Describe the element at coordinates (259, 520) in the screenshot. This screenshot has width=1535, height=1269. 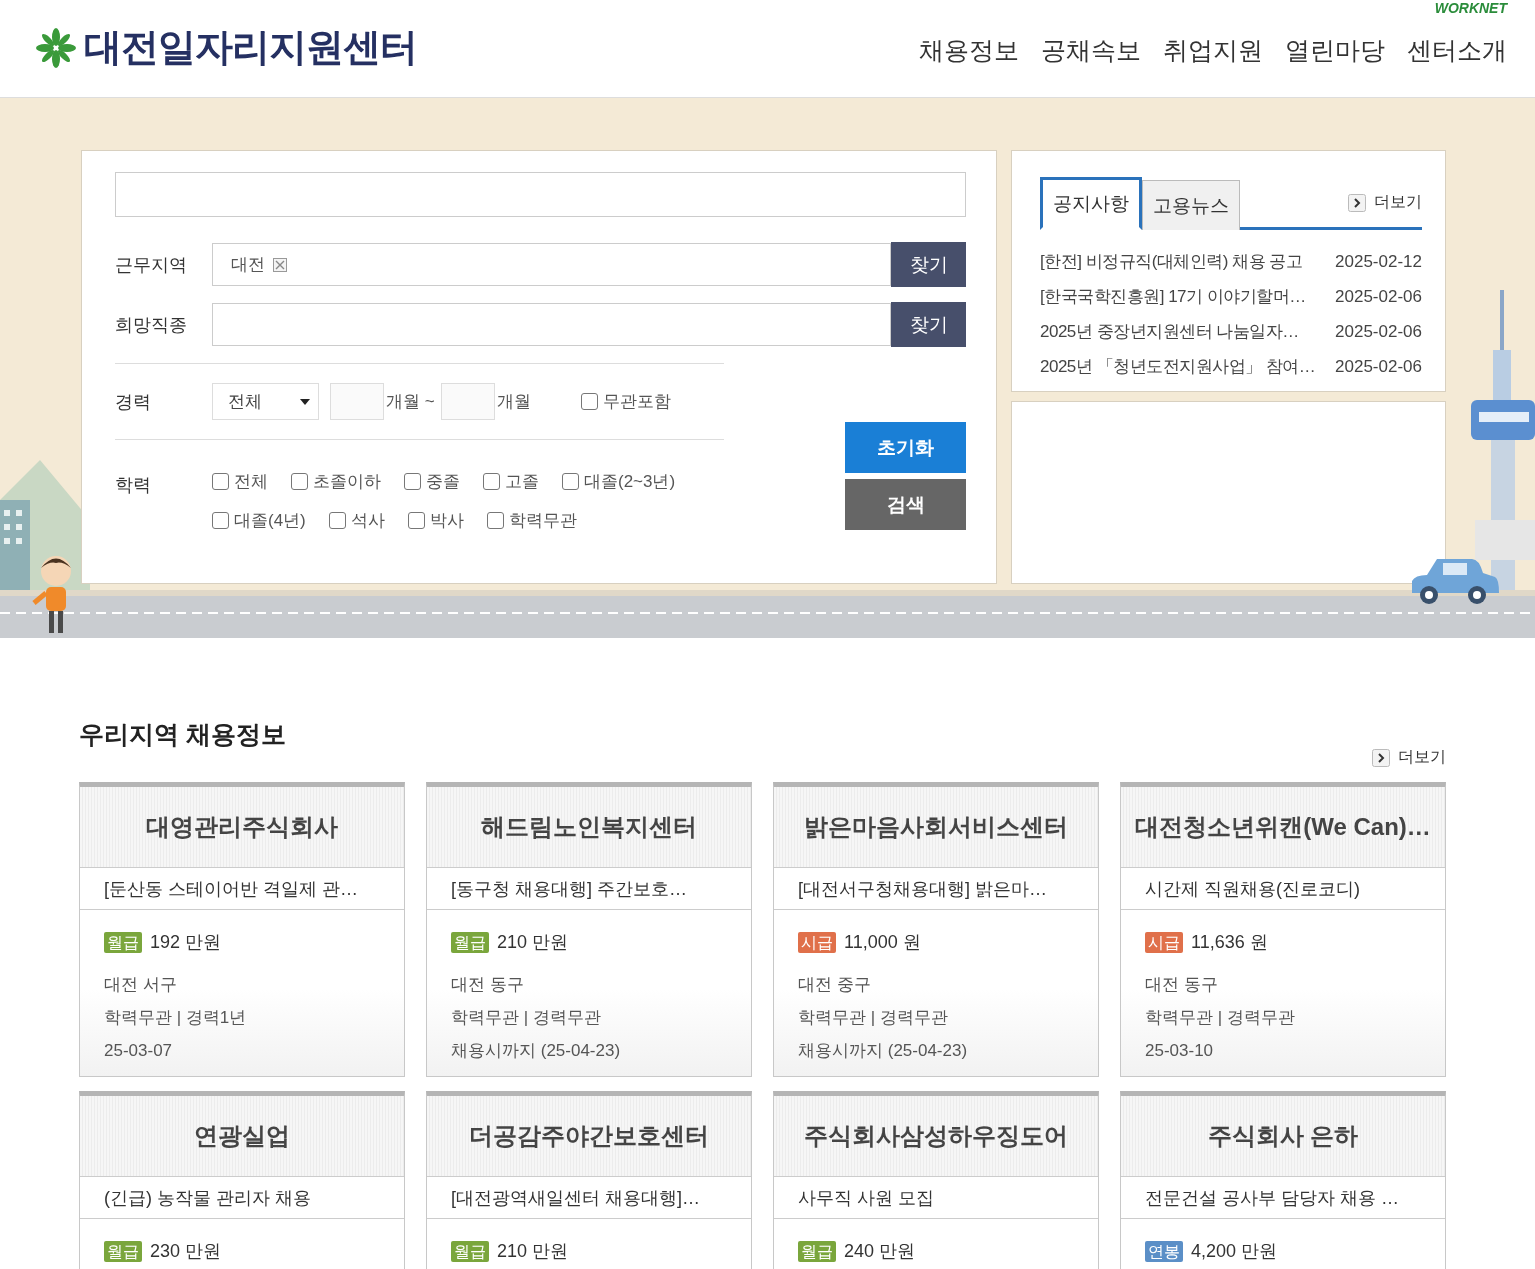
I see `checkbox-option: 대졸(4년)` at that location.